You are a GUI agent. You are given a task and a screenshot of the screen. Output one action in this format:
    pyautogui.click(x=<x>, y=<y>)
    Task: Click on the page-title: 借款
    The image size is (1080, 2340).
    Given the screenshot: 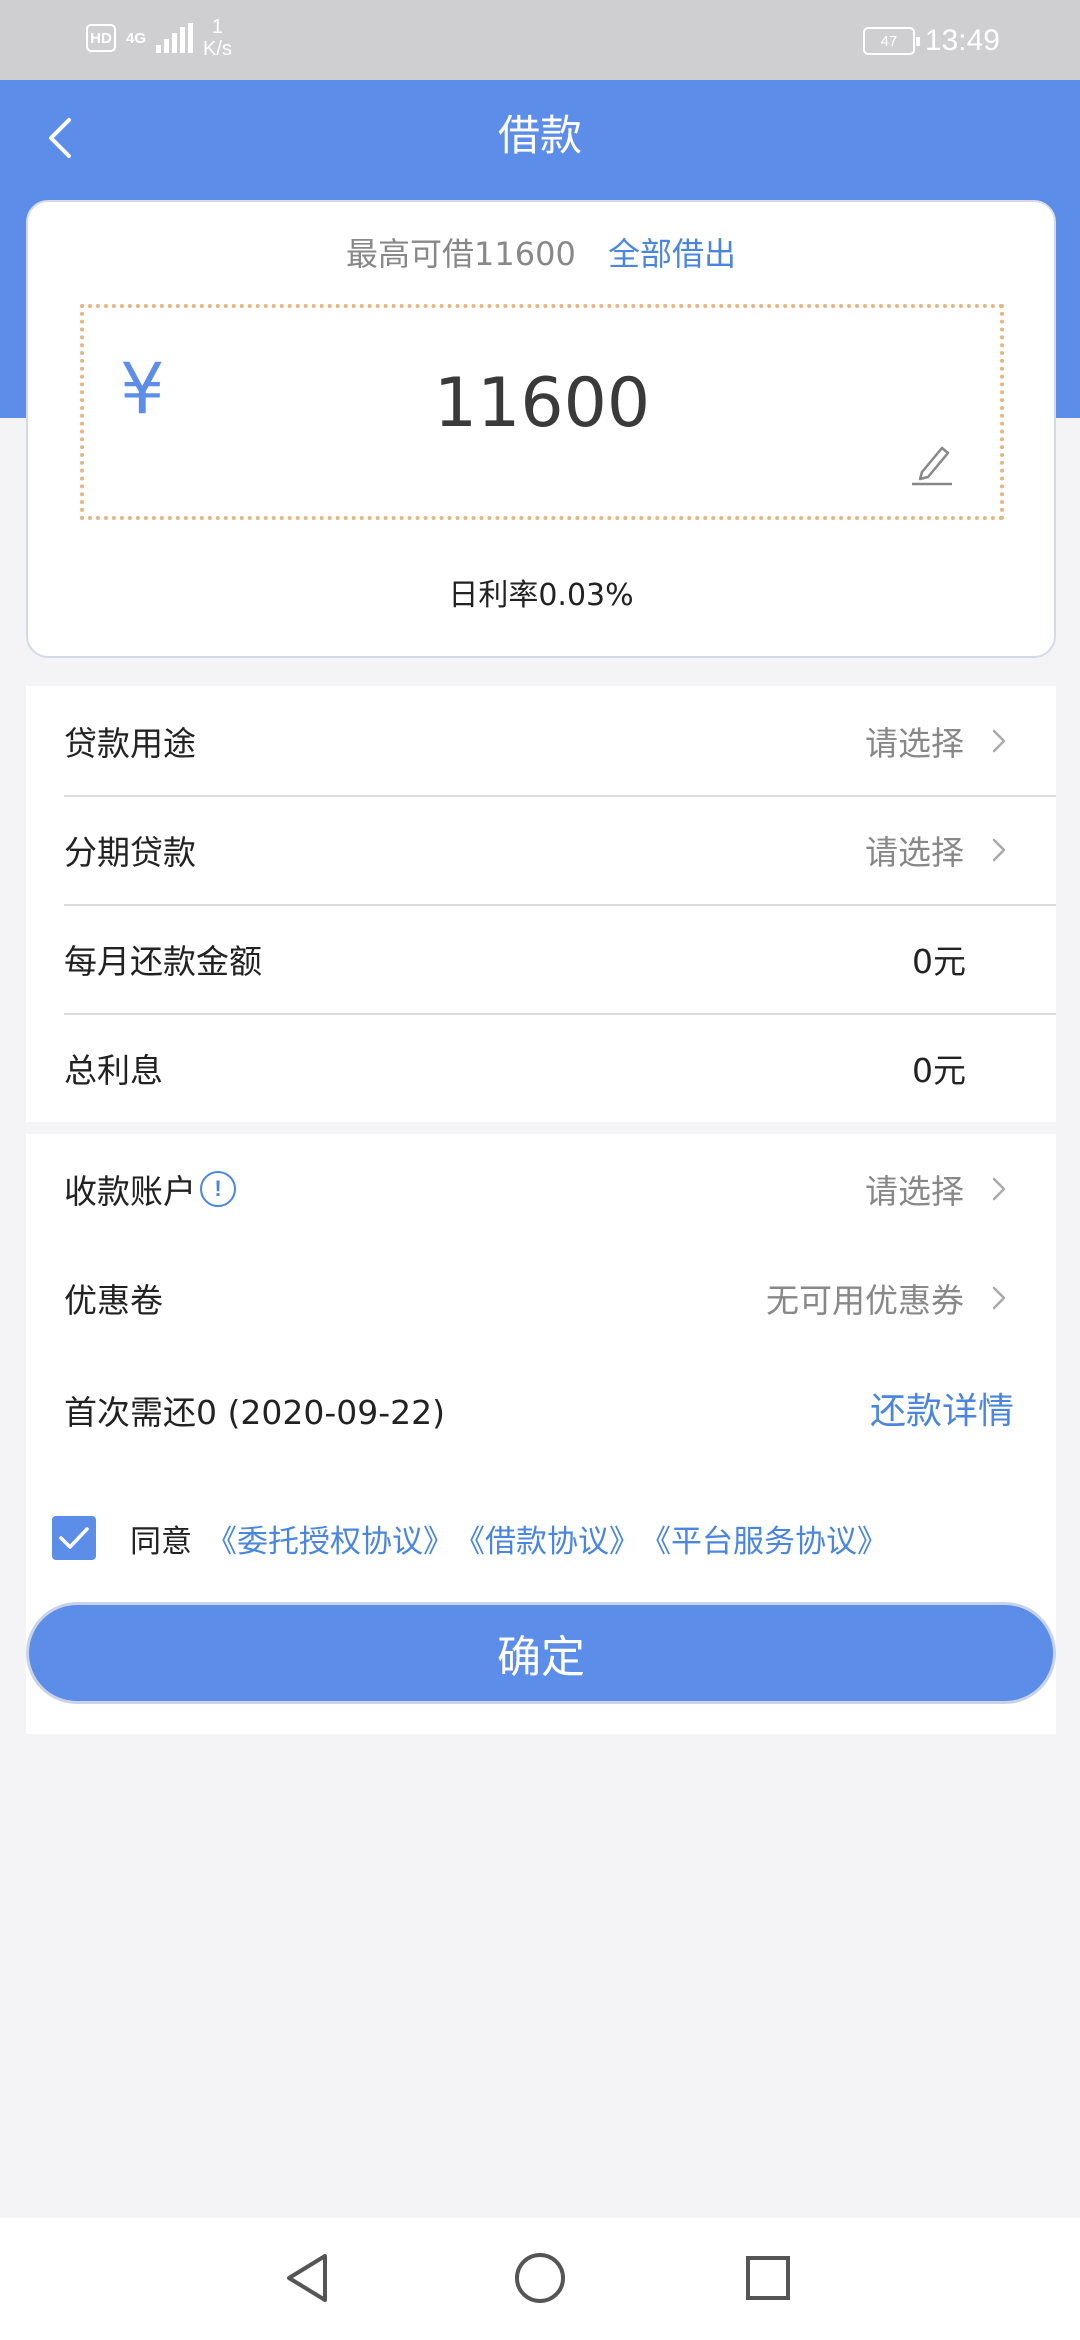 What is the action you would take?
    pyautogui.click(x=539, y=135)
    